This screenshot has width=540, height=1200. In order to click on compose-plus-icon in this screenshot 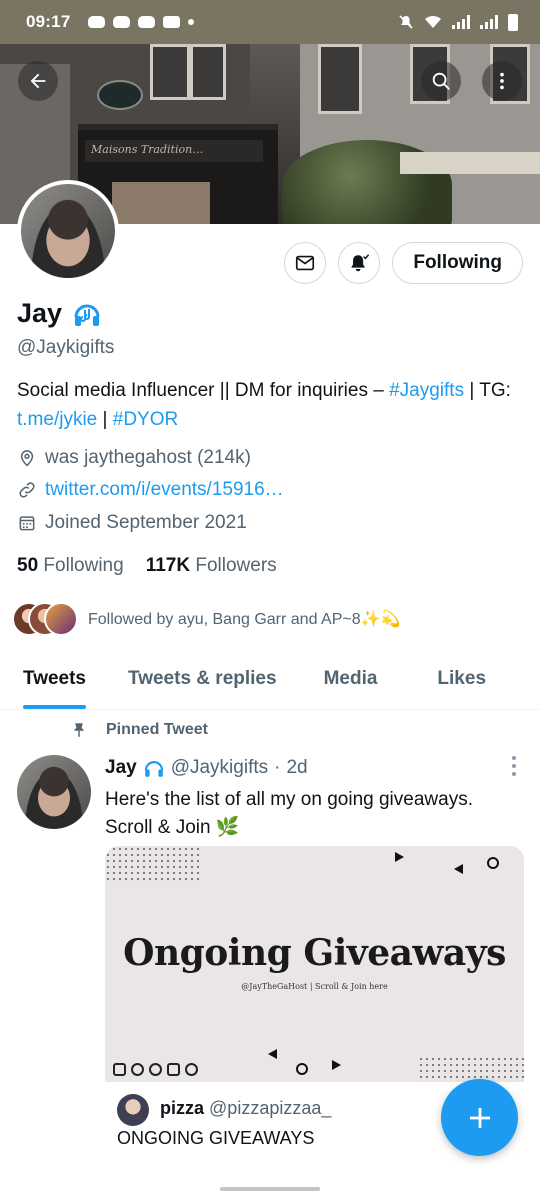, I will do `click(479, 1117)`.